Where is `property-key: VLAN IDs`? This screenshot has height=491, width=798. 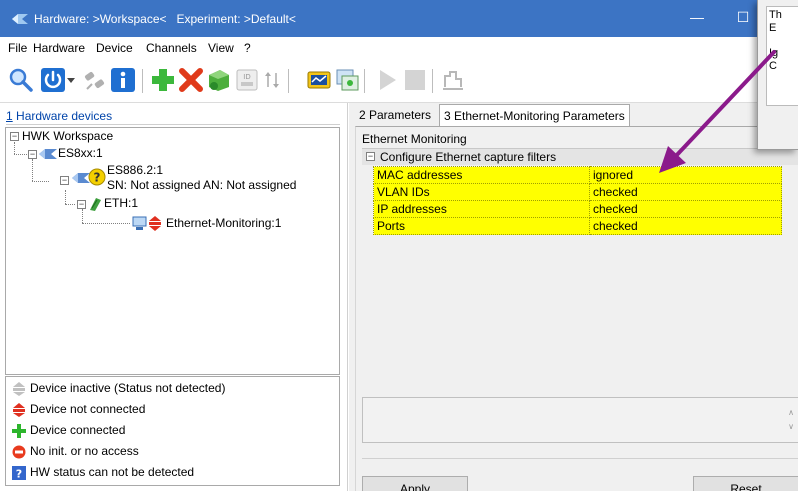 property-key: VLAN IDs is located at coordinates (481, 192).